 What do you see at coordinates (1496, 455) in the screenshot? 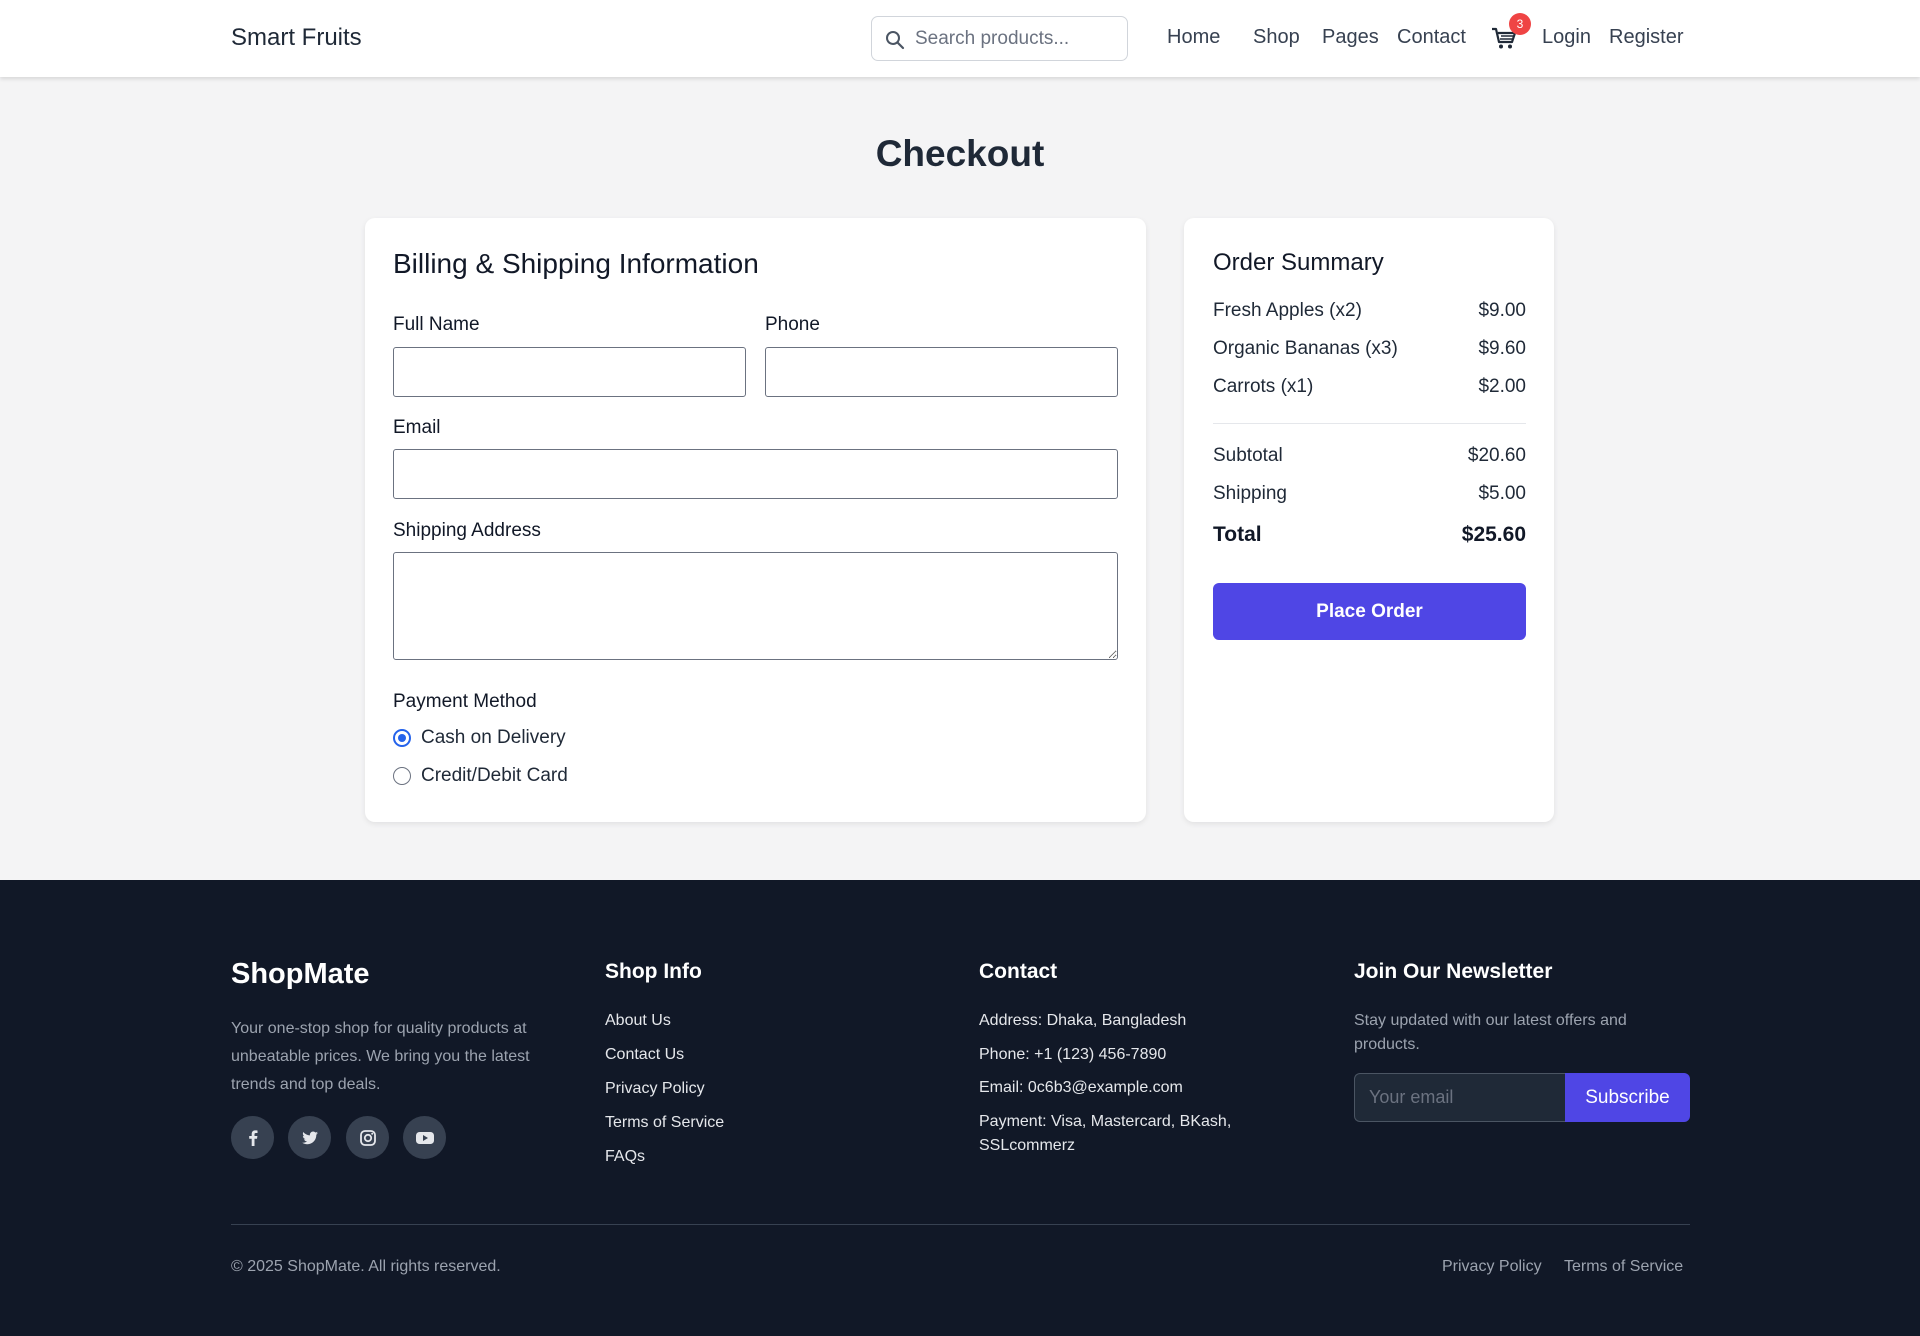
I see `subtotal-value: $20.60` at bounding box center [1496, 455].